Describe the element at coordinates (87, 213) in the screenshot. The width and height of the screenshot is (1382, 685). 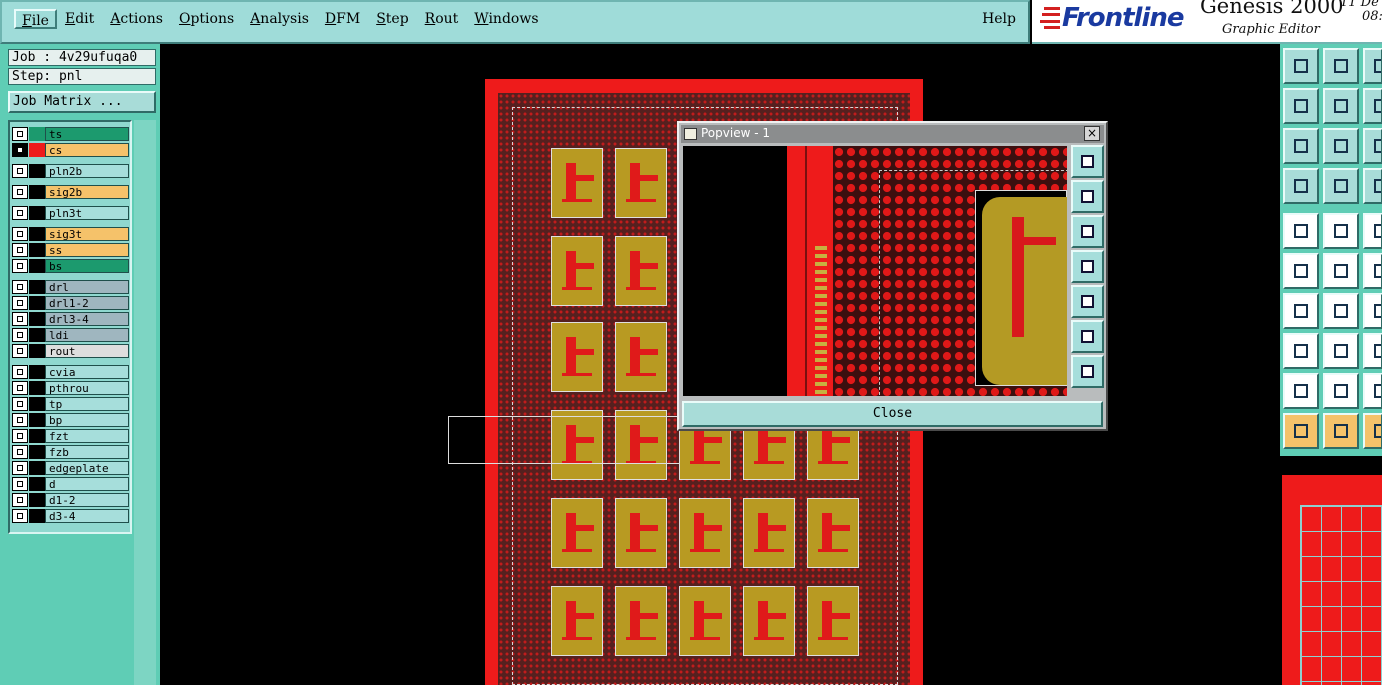
I see `layer-name: pln3t` at that location.